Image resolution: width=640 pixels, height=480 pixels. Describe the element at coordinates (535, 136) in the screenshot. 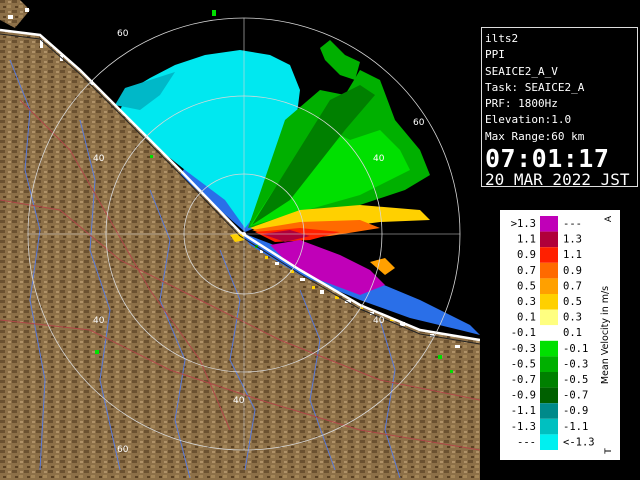

I see `max-range-value: Max Range:60 km` at that location.